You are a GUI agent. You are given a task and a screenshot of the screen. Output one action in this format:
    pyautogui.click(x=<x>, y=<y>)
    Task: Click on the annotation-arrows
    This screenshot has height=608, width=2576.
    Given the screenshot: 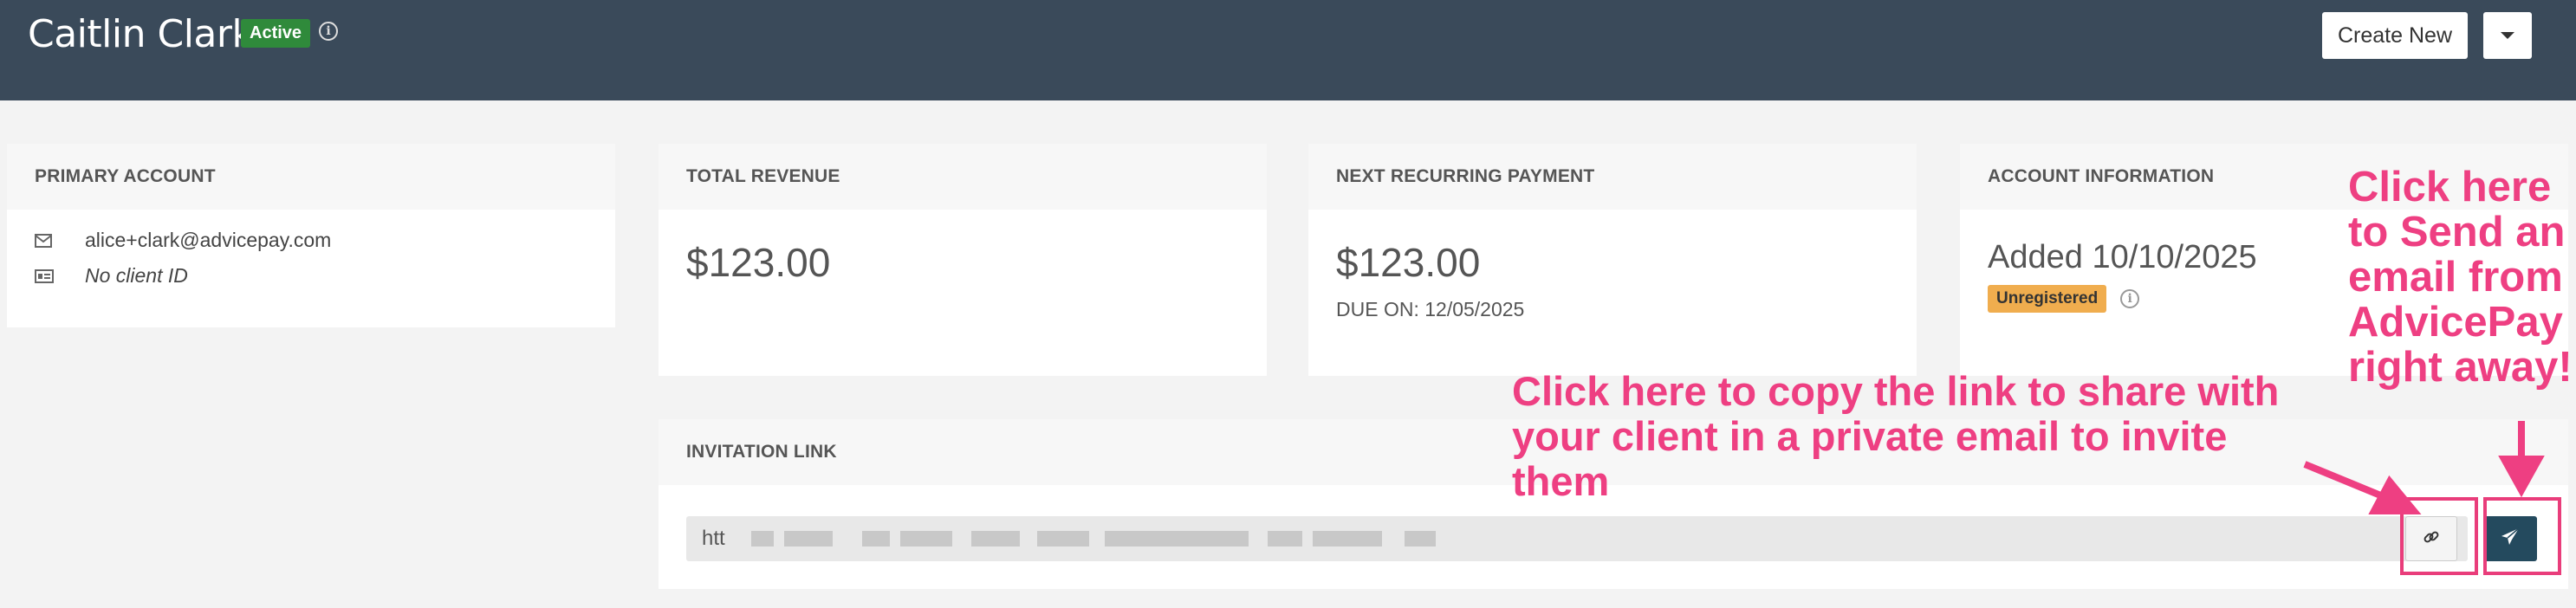 What is the action you would take?
    pyautogui.click(x=2424, y=467)
    